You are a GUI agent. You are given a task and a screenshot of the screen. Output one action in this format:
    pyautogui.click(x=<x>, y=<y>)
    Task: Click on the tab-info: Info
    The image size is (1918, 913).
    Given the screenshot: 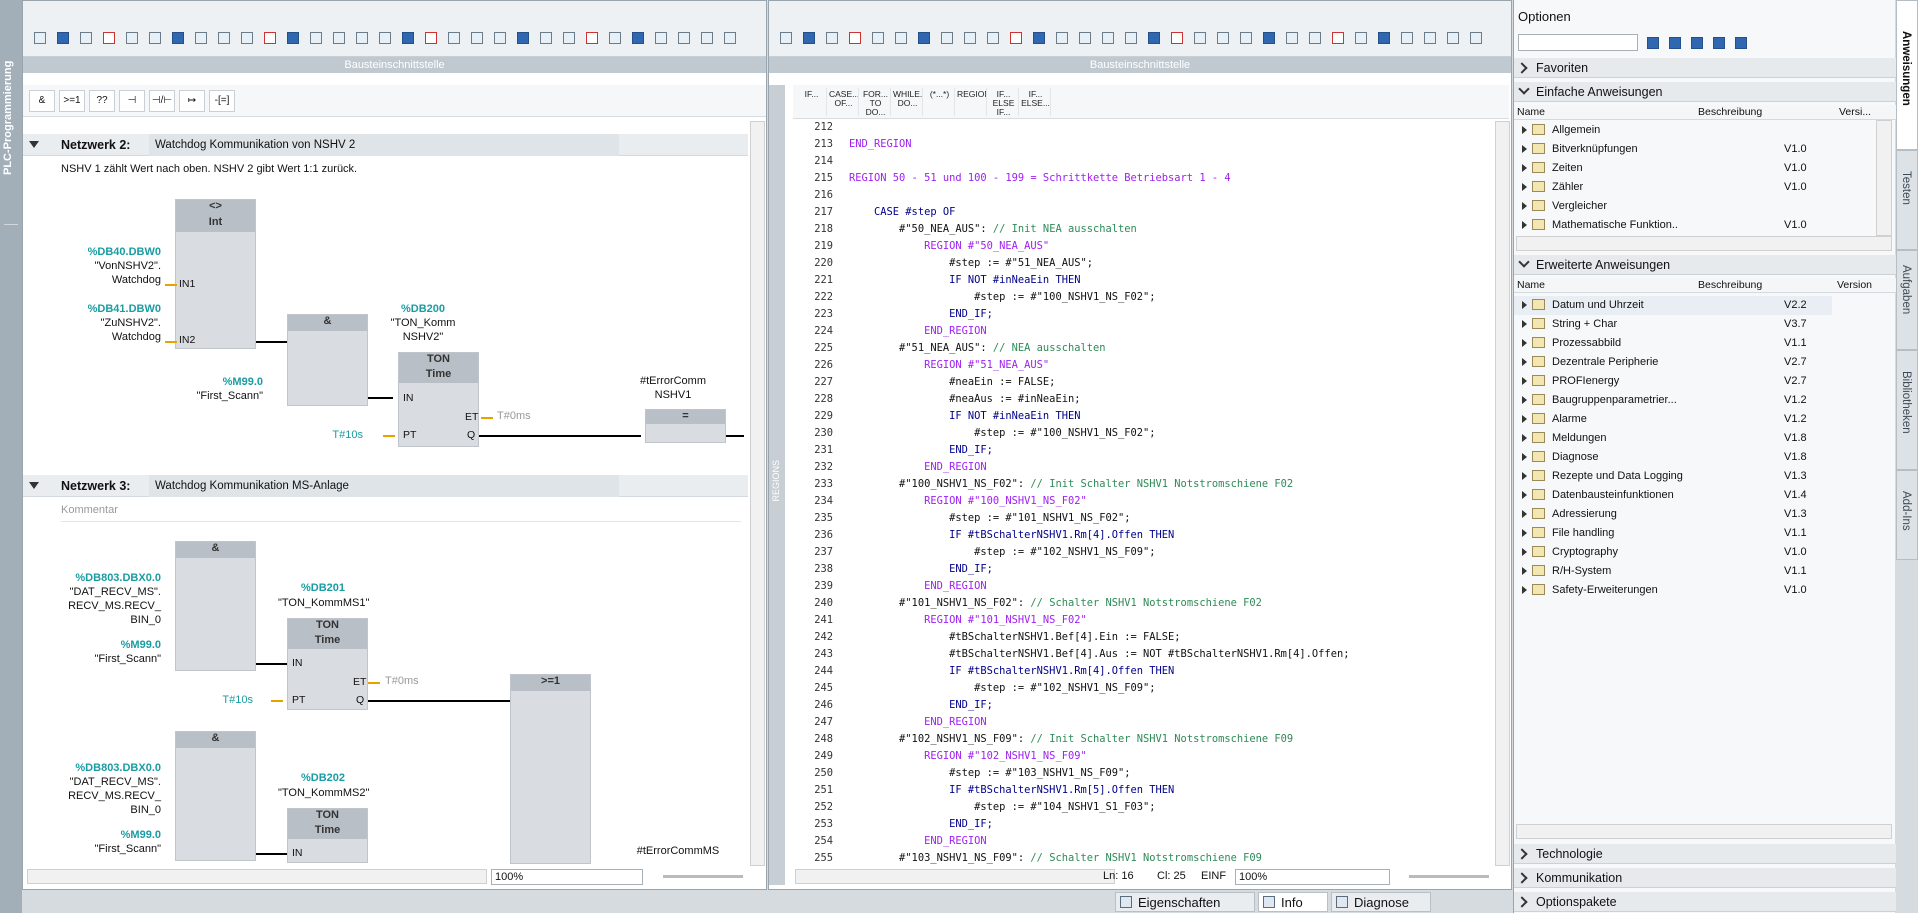 What is the action you would take?
    pyautogui.click(x=1293, y=902)
    